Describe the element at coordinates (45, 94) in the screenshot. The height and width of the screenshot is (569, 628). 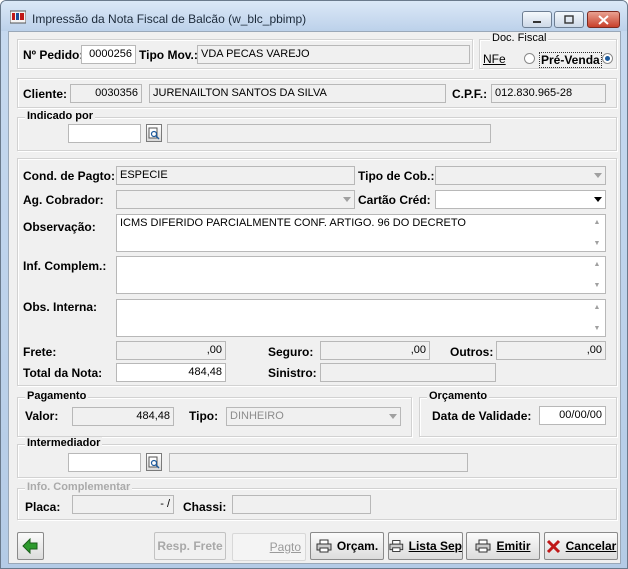
I see `cliente-label: Cliente:` at that location.